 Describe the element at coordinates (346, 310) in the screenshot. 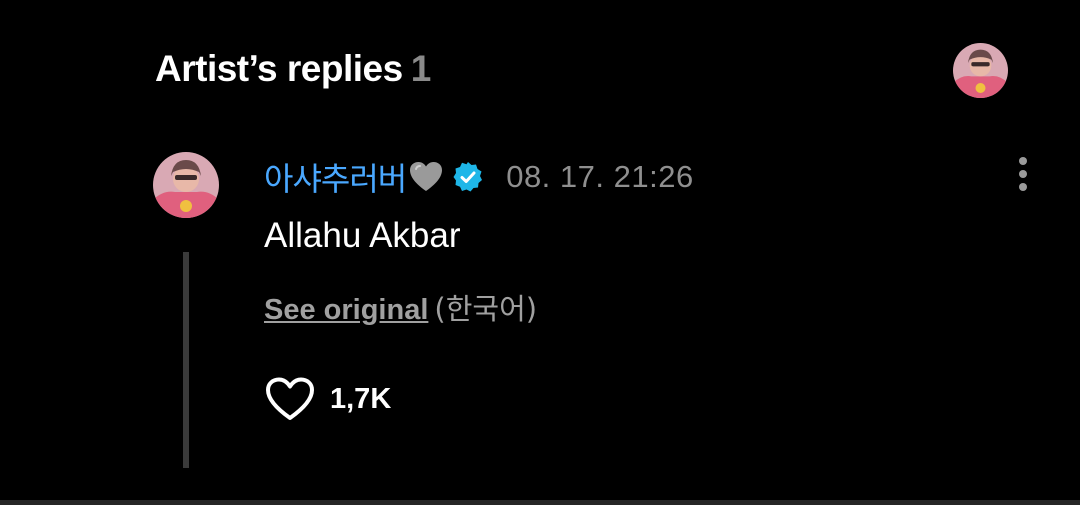

I see `see-original-link: See original` at that location.